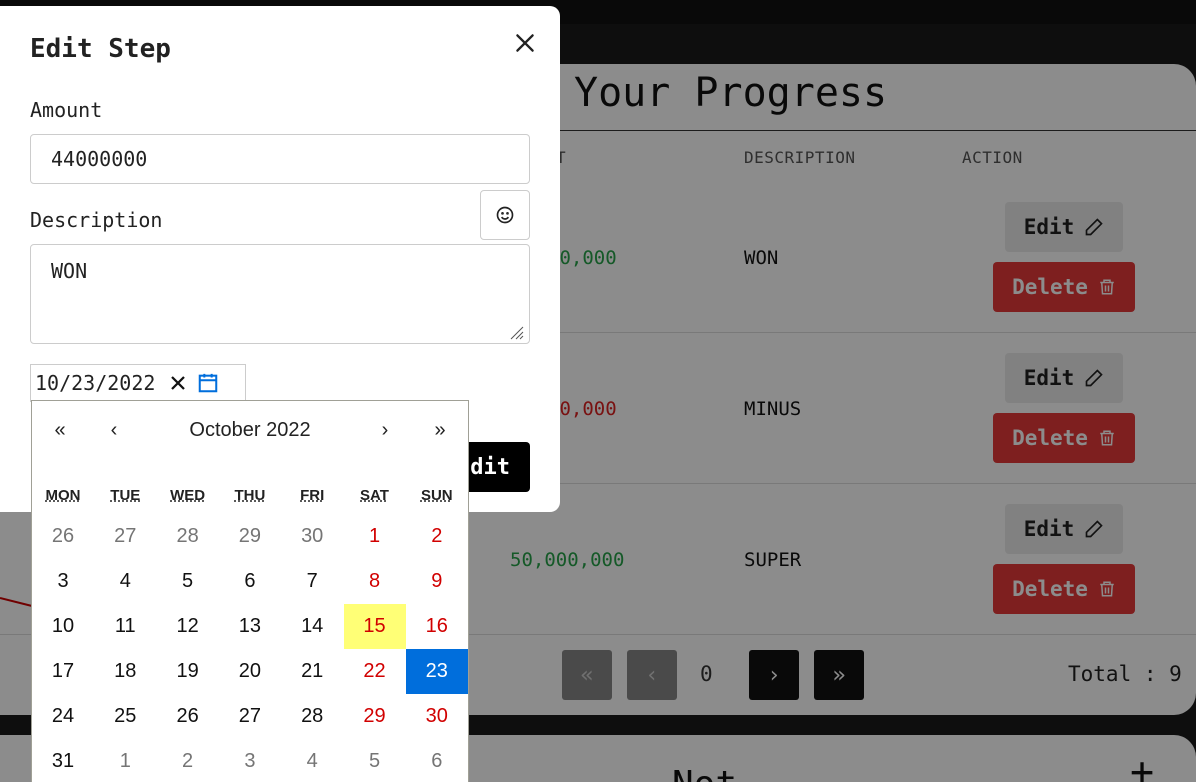 Image resolution: width=1196 pixels, height=782 pixels. What do you see at coordinates (374, 495) in the screenshot?
I see `weekday-header: SAT` at bounding box center [374, 495].